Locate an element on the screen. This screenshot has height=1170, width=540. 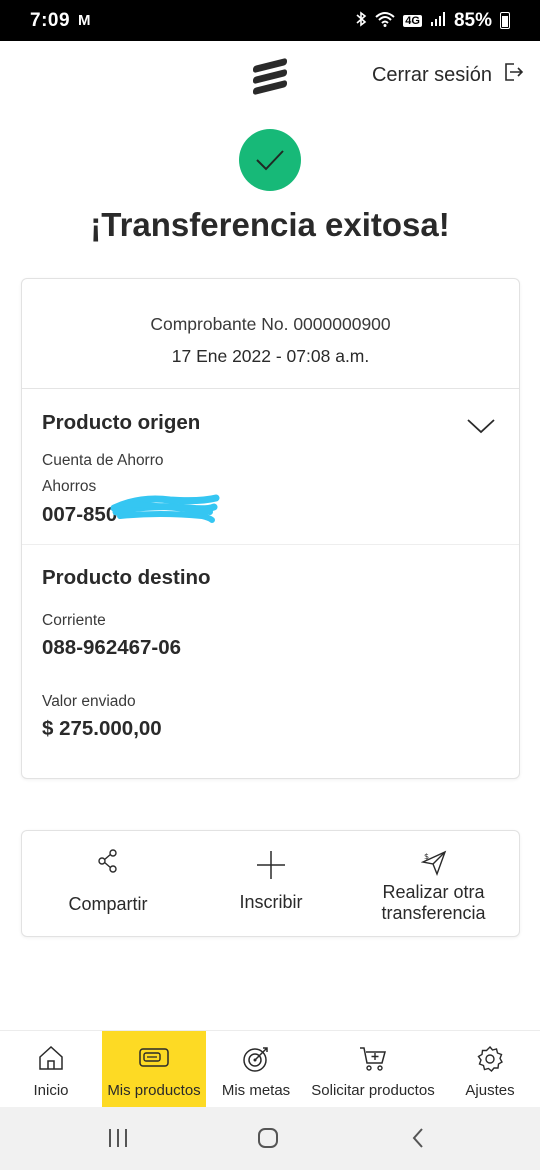
share-button: Compartir is located at coordinates (108, 884).